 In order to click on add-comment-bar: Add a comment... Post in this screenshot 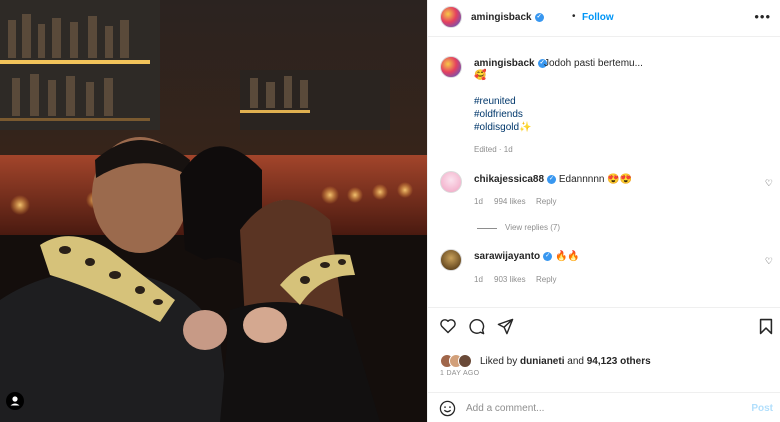, I will do `click(604, 407)`.